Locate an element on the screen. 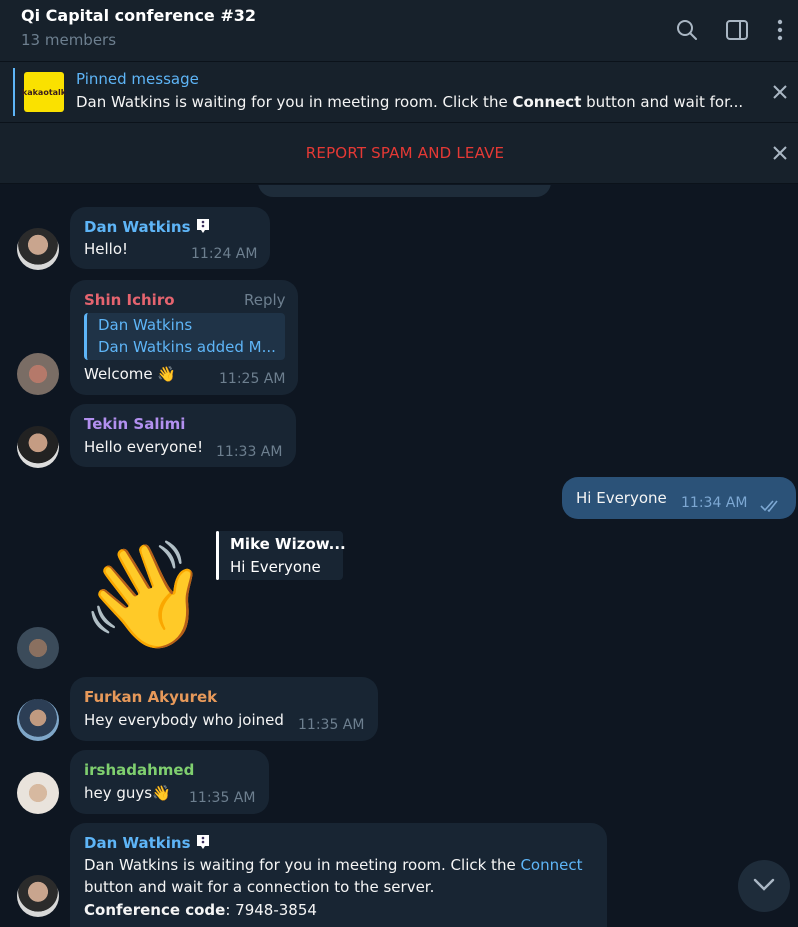 The image size is (798, 927). message-text: Hello! is located at coordinates (106, 249).